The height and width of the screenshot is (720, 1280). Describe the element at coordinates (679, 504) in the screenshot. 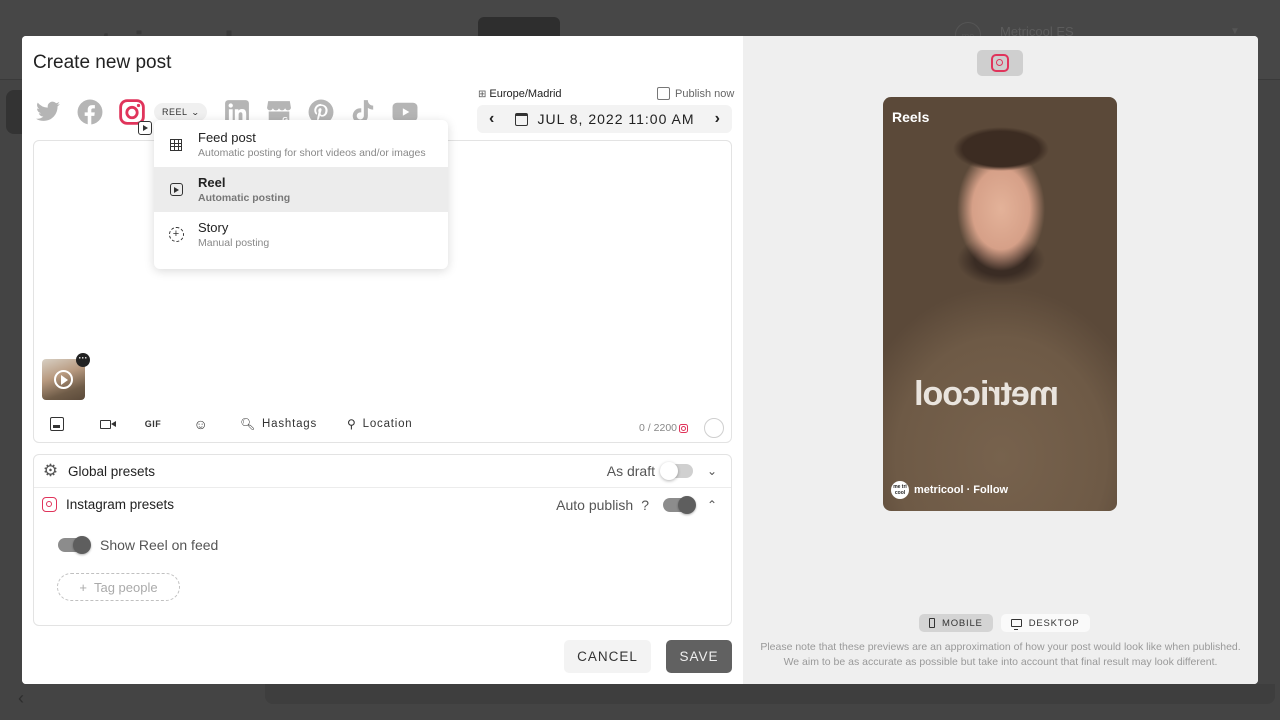

I see `auto-publish-toggle` at that location.